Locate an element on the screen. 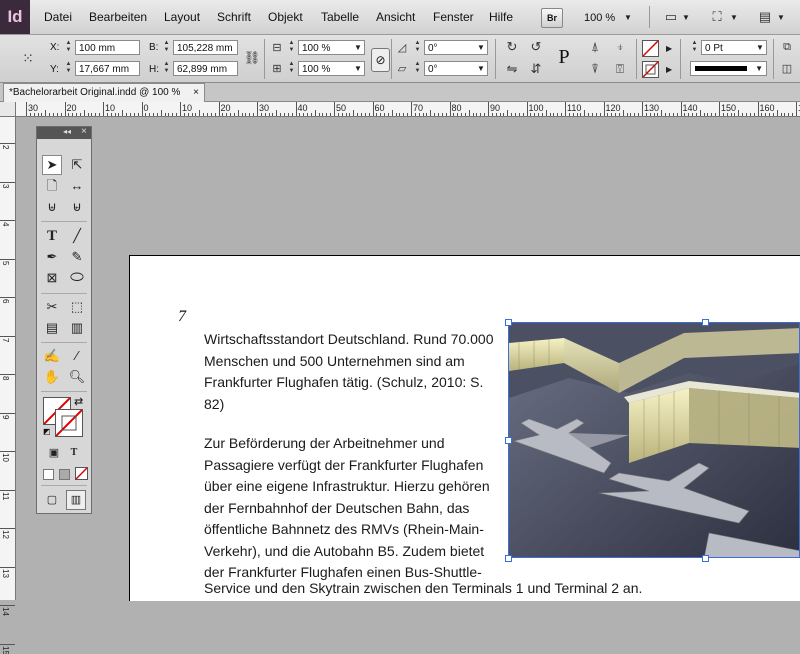 The height and width of the screenshot is (654, 800). w-stepper-icon: ▲▼ is located at coordinates (166, 47).